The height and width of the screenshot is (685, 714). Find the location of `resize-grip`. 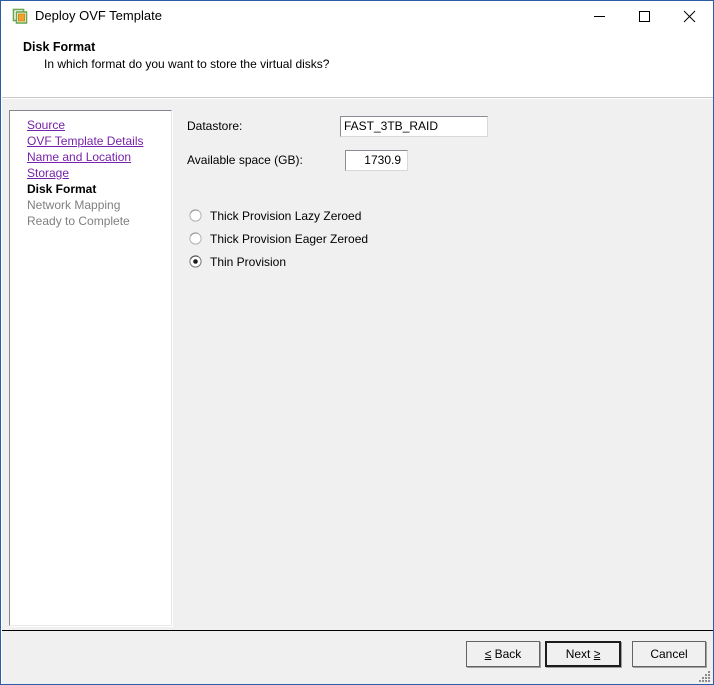

resize-grip is located at coordinates (704, 676).